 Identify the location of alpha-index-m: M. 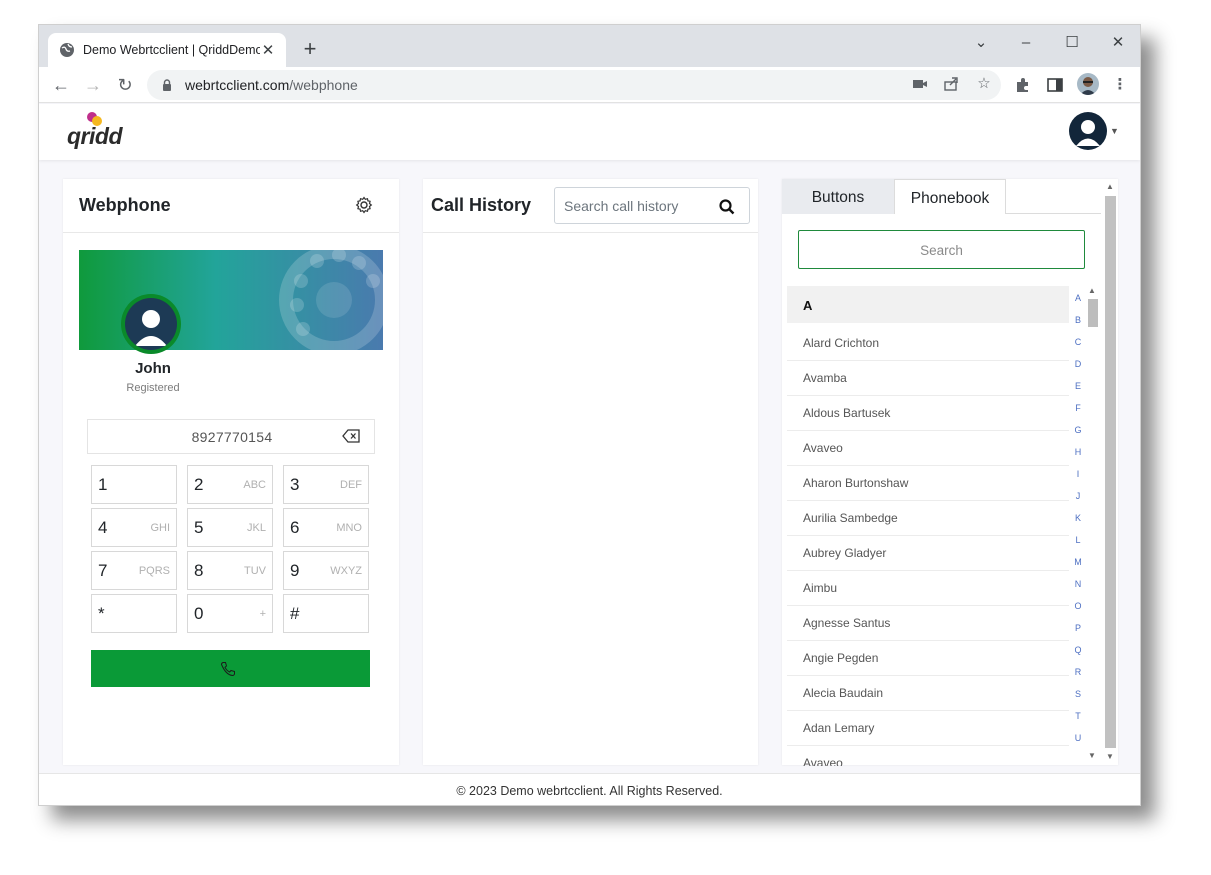
(1078, 562).